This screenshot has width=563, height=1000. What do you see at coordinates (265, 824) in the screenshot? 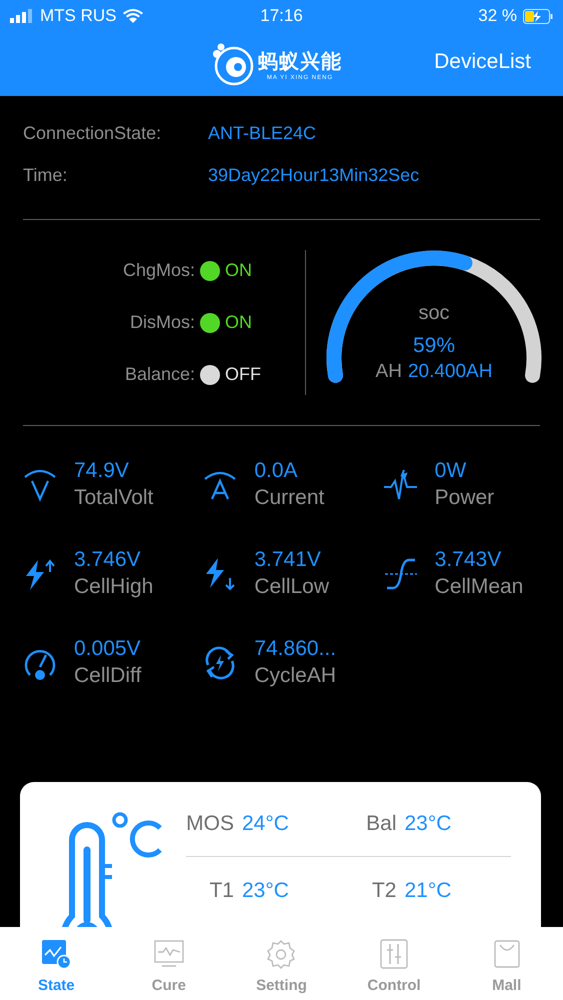
I see `temperature-value: 24°C` at bounding box center [265, 824].